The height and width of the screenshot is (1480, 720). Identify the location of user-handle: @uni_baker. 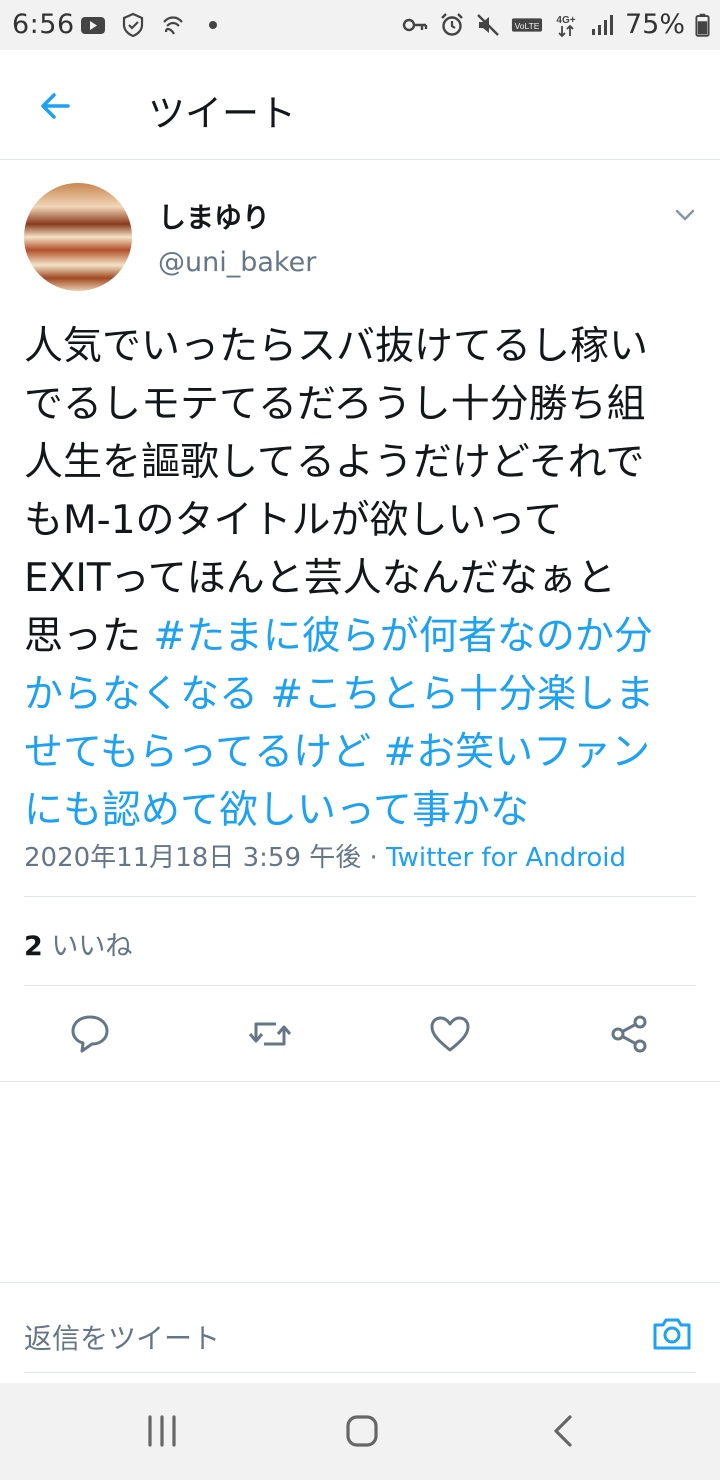
(237, 262).